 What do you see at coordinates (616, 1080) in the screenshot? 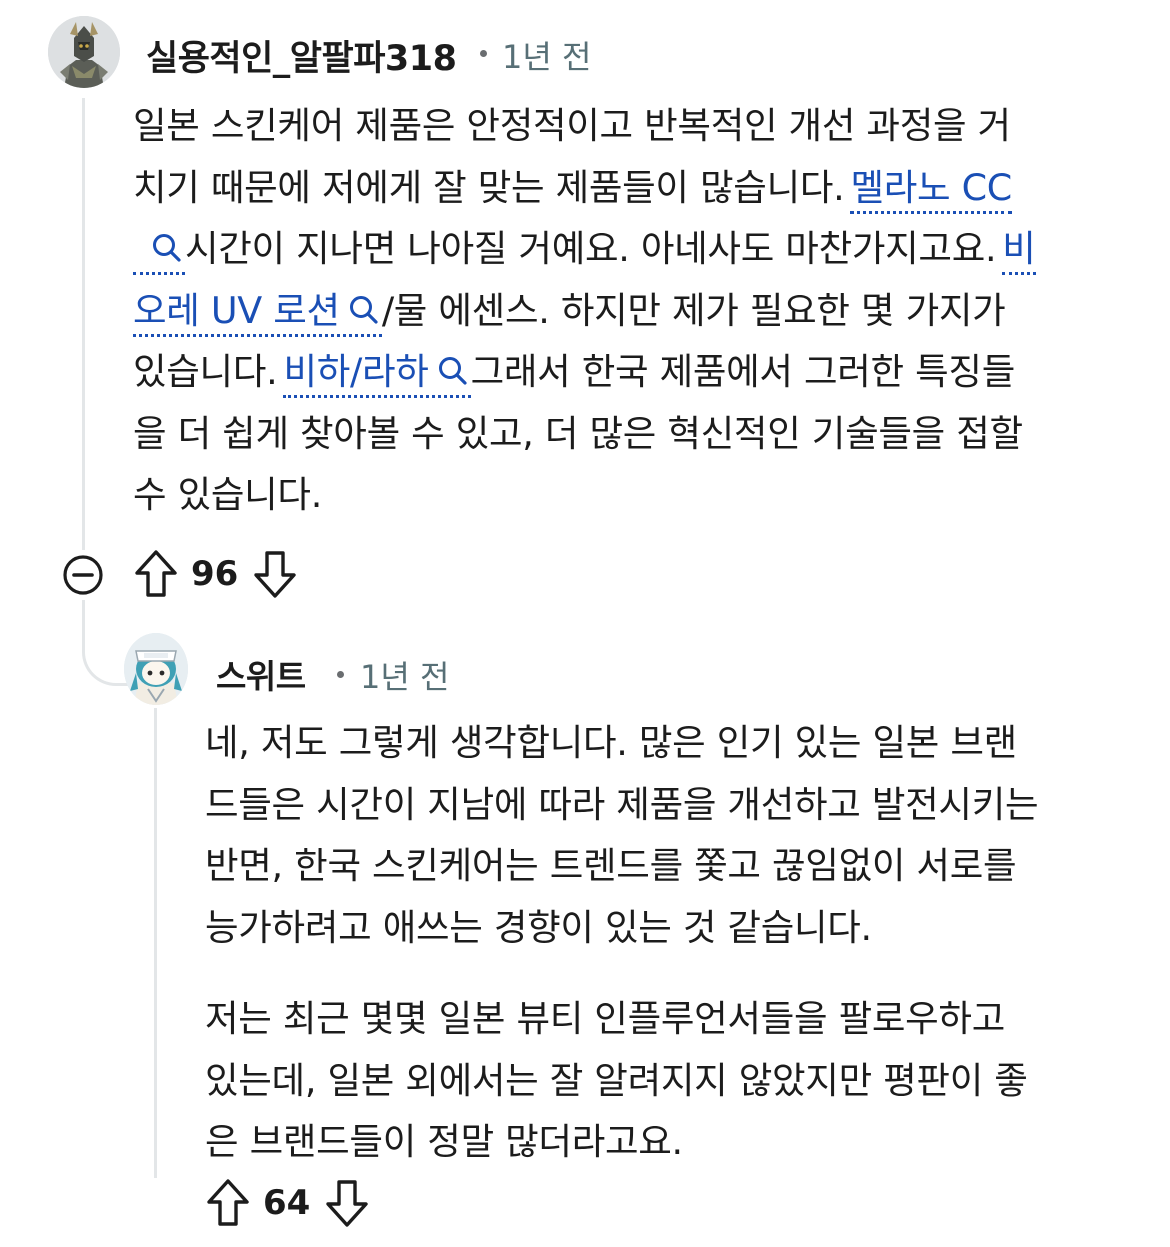
I see `comment-line: 있는데, 일본 외에서는 잘 알려지지 않았지만 평판이 좋` at bounding box center [616, 1080].